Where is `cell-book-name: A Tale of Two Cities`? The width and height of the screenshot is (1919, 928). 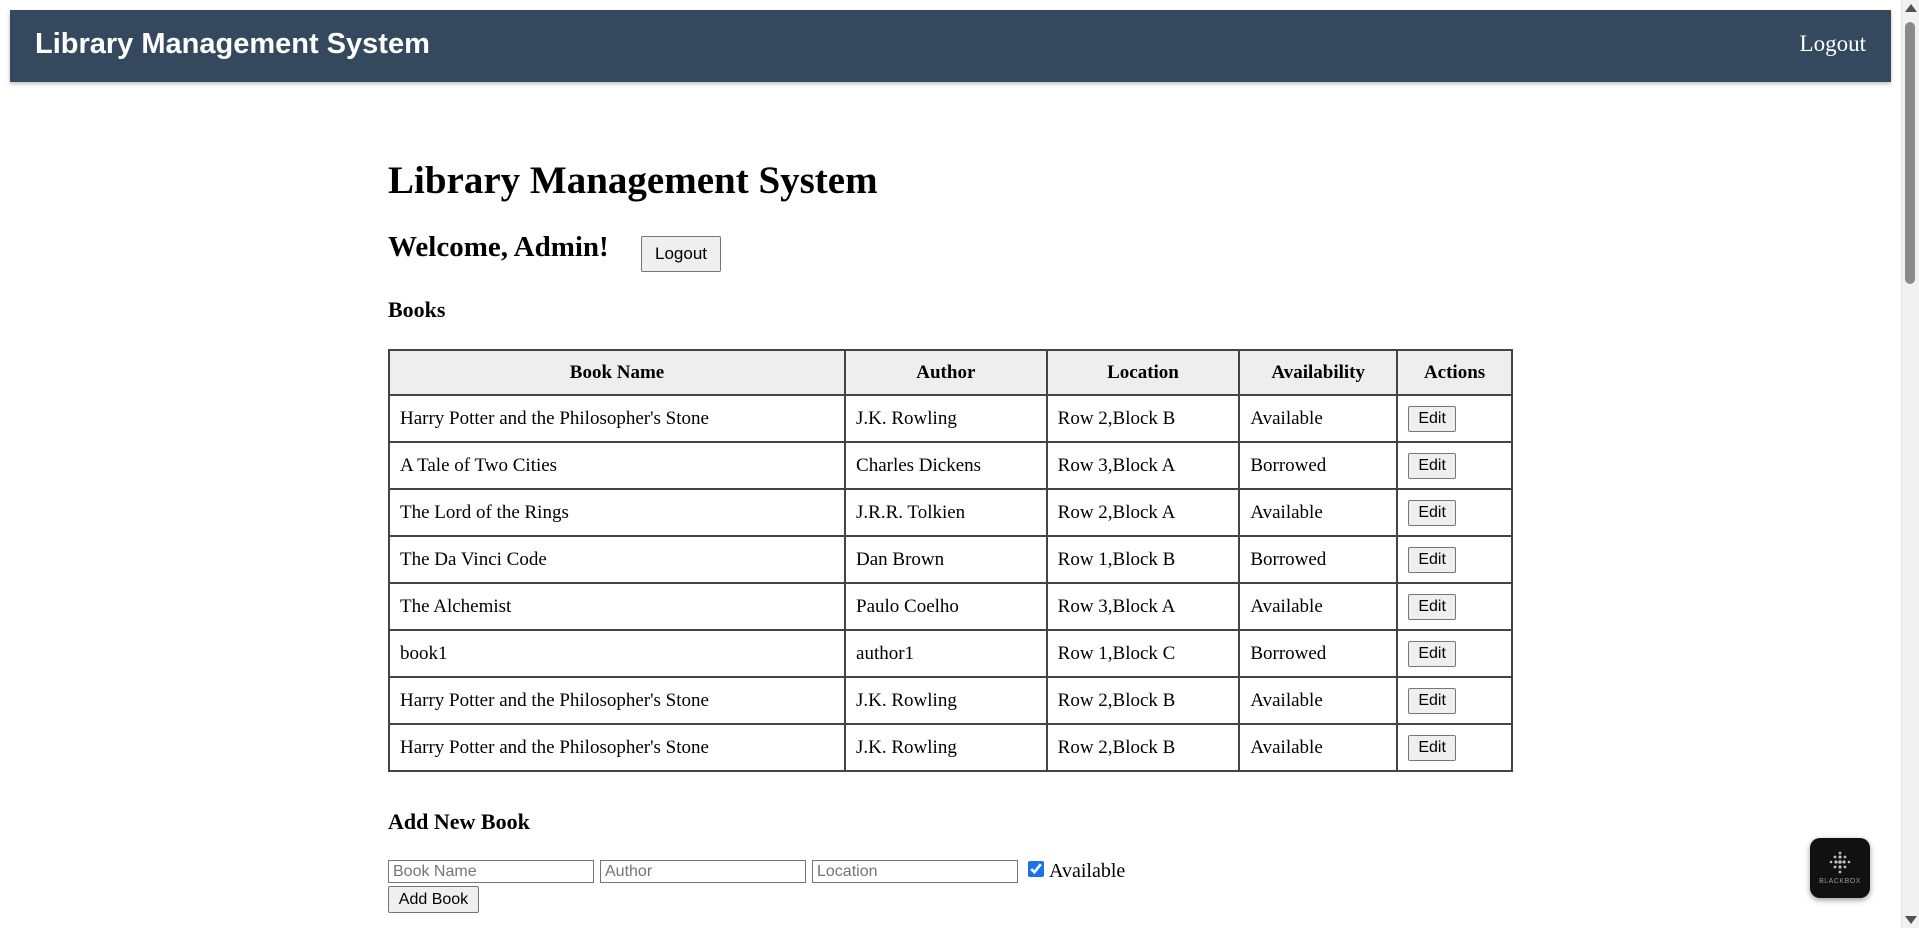
cell-book-name: A Tale of Two Cities is located at coordinates (617, 465).